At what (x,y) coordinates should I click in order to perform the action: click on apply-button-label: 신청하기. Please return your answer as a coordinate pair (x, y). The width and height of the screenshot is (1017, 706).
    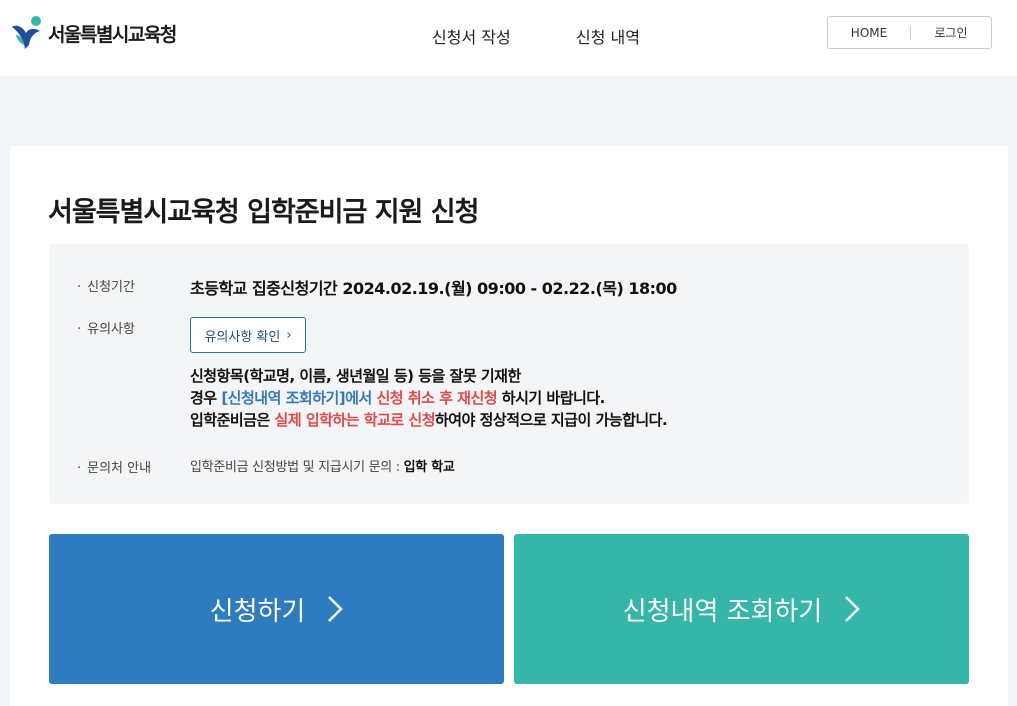
    Looking at the image, I should click on (257, 611).